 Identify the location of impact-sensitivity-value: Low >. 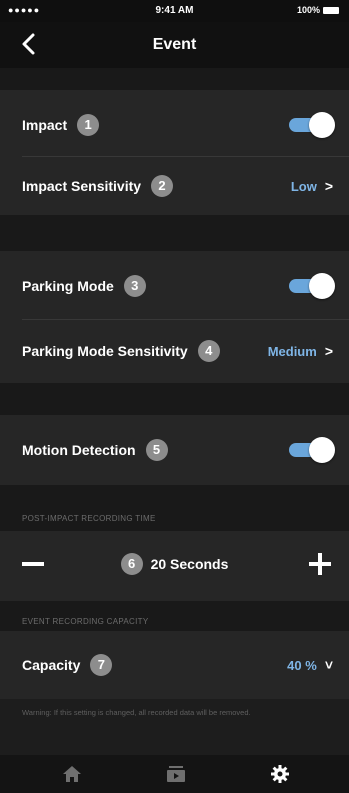
(312, 186).